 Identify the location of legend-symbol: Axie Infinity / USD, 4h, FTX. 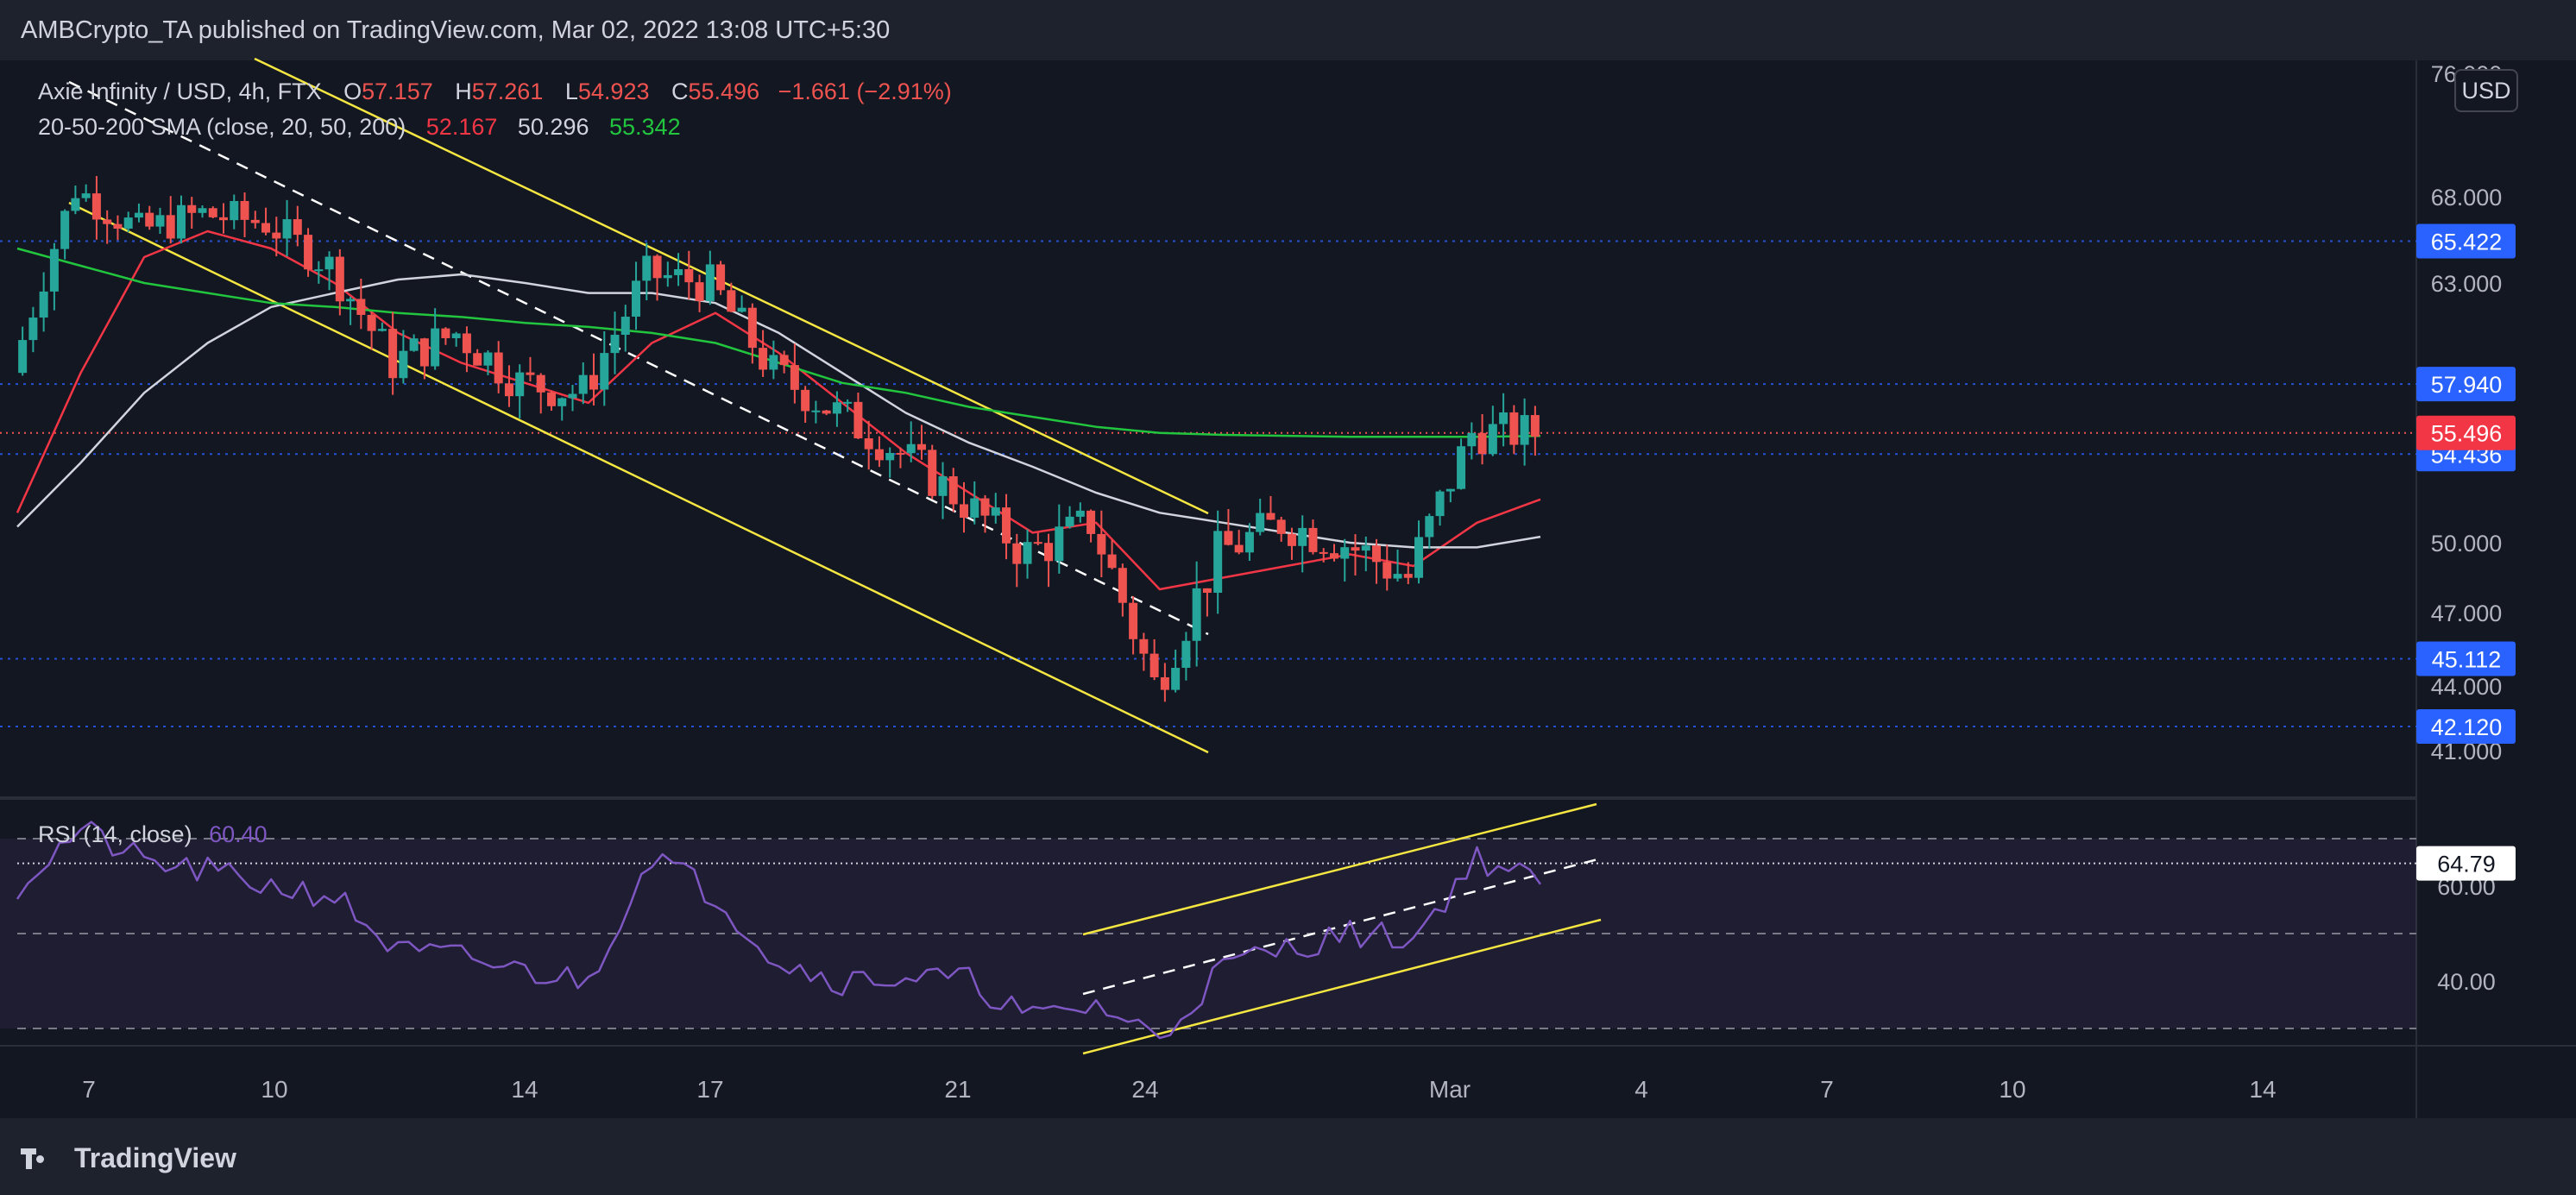
(180, 92).